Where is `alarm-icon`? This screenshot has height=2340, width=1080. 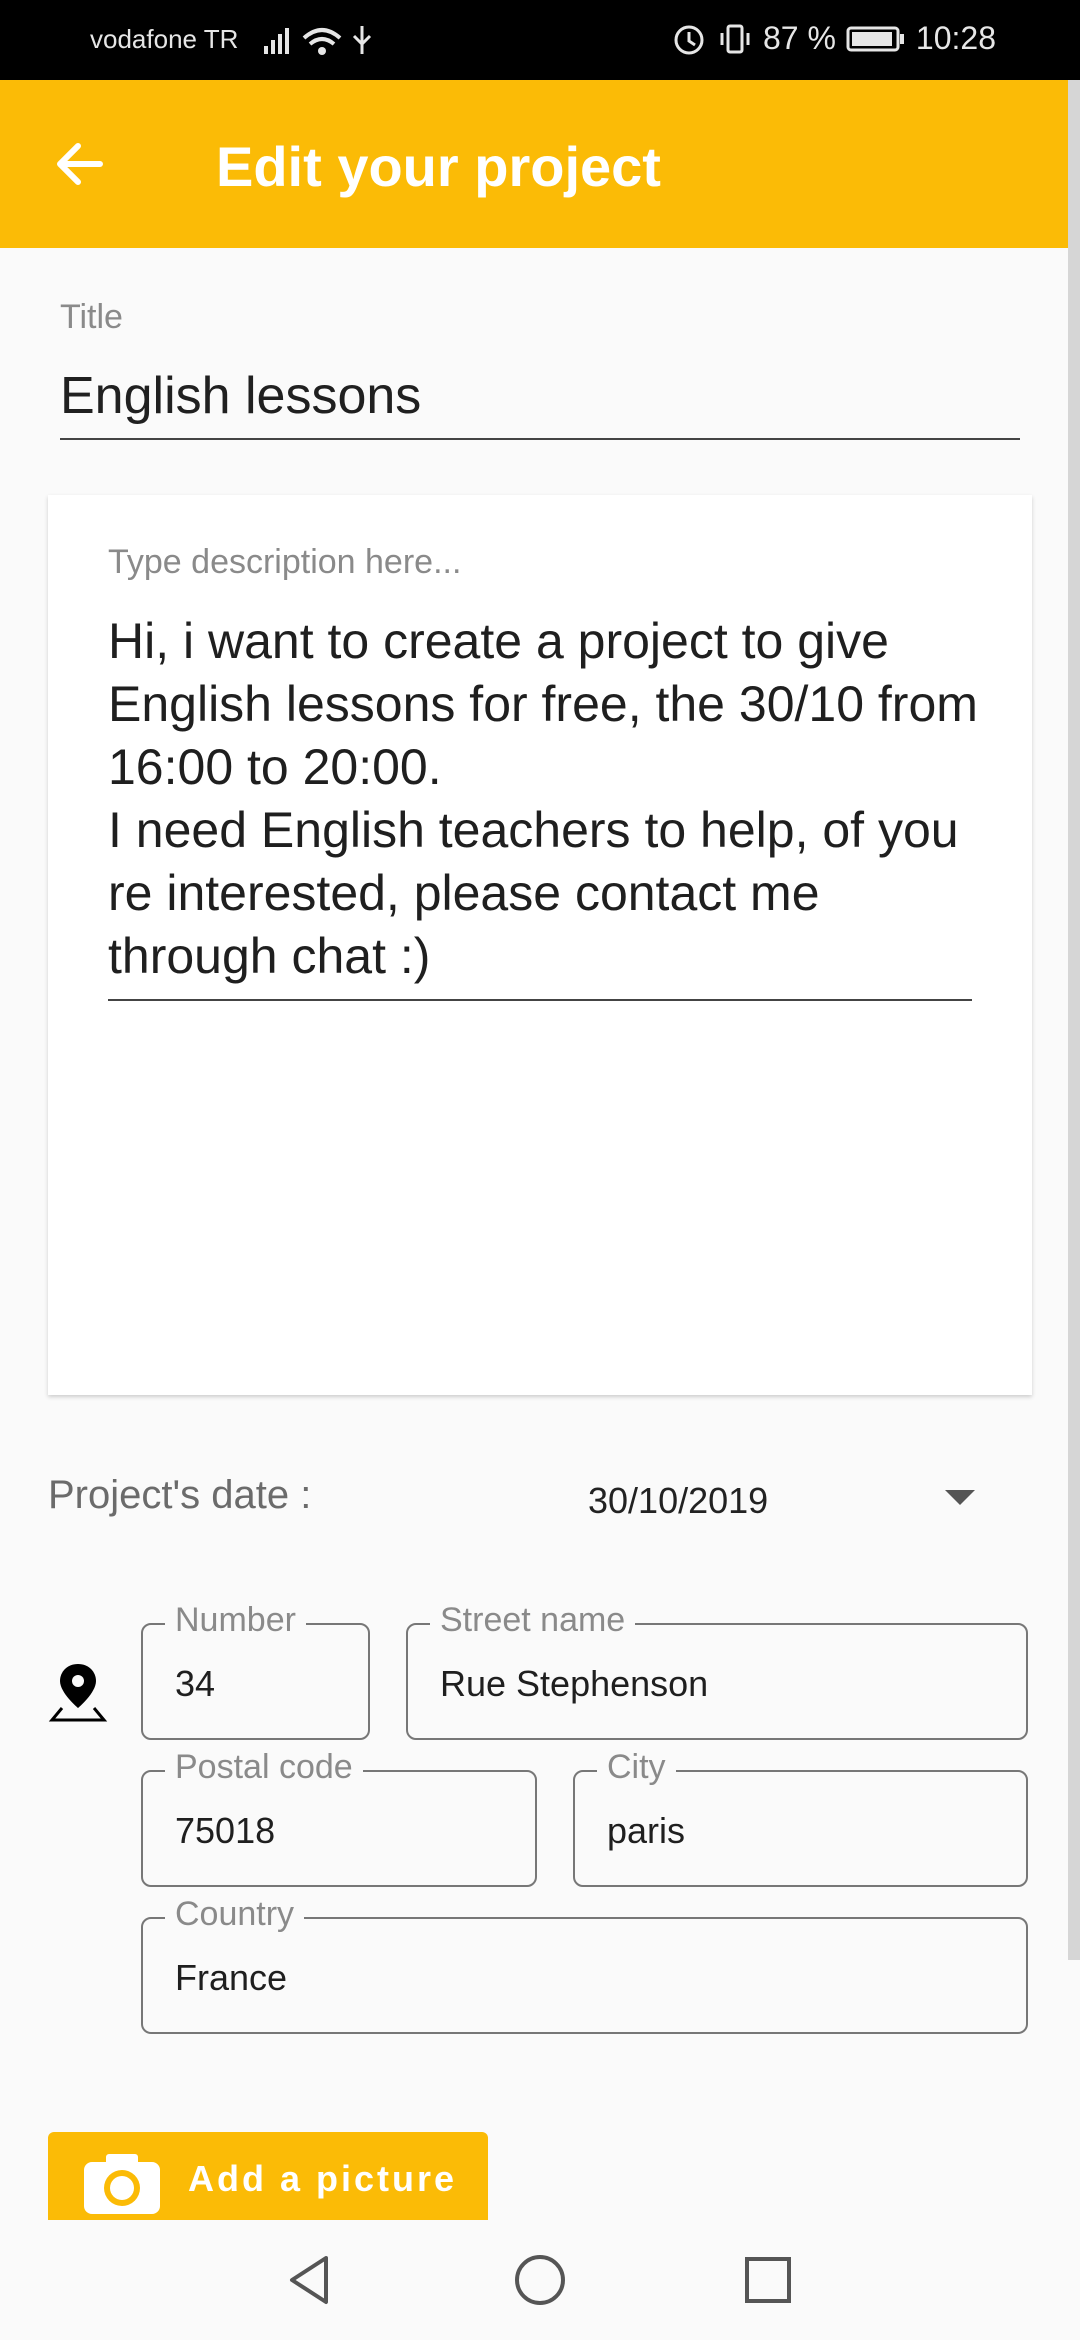
alarm-icon is located at coordinates (689, 39).